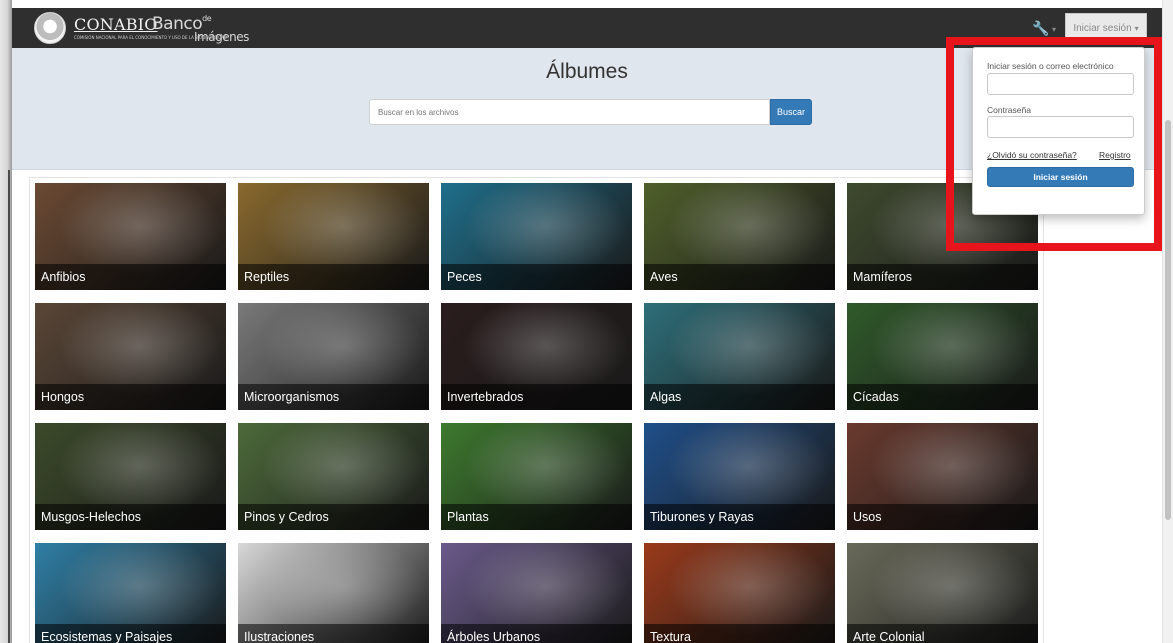 The height and width of the screenshot is (643, 1173). What do you see at coordinates (1060, 127) in the screenshot?
I see `password-field` at bounding box center [1060, 127].